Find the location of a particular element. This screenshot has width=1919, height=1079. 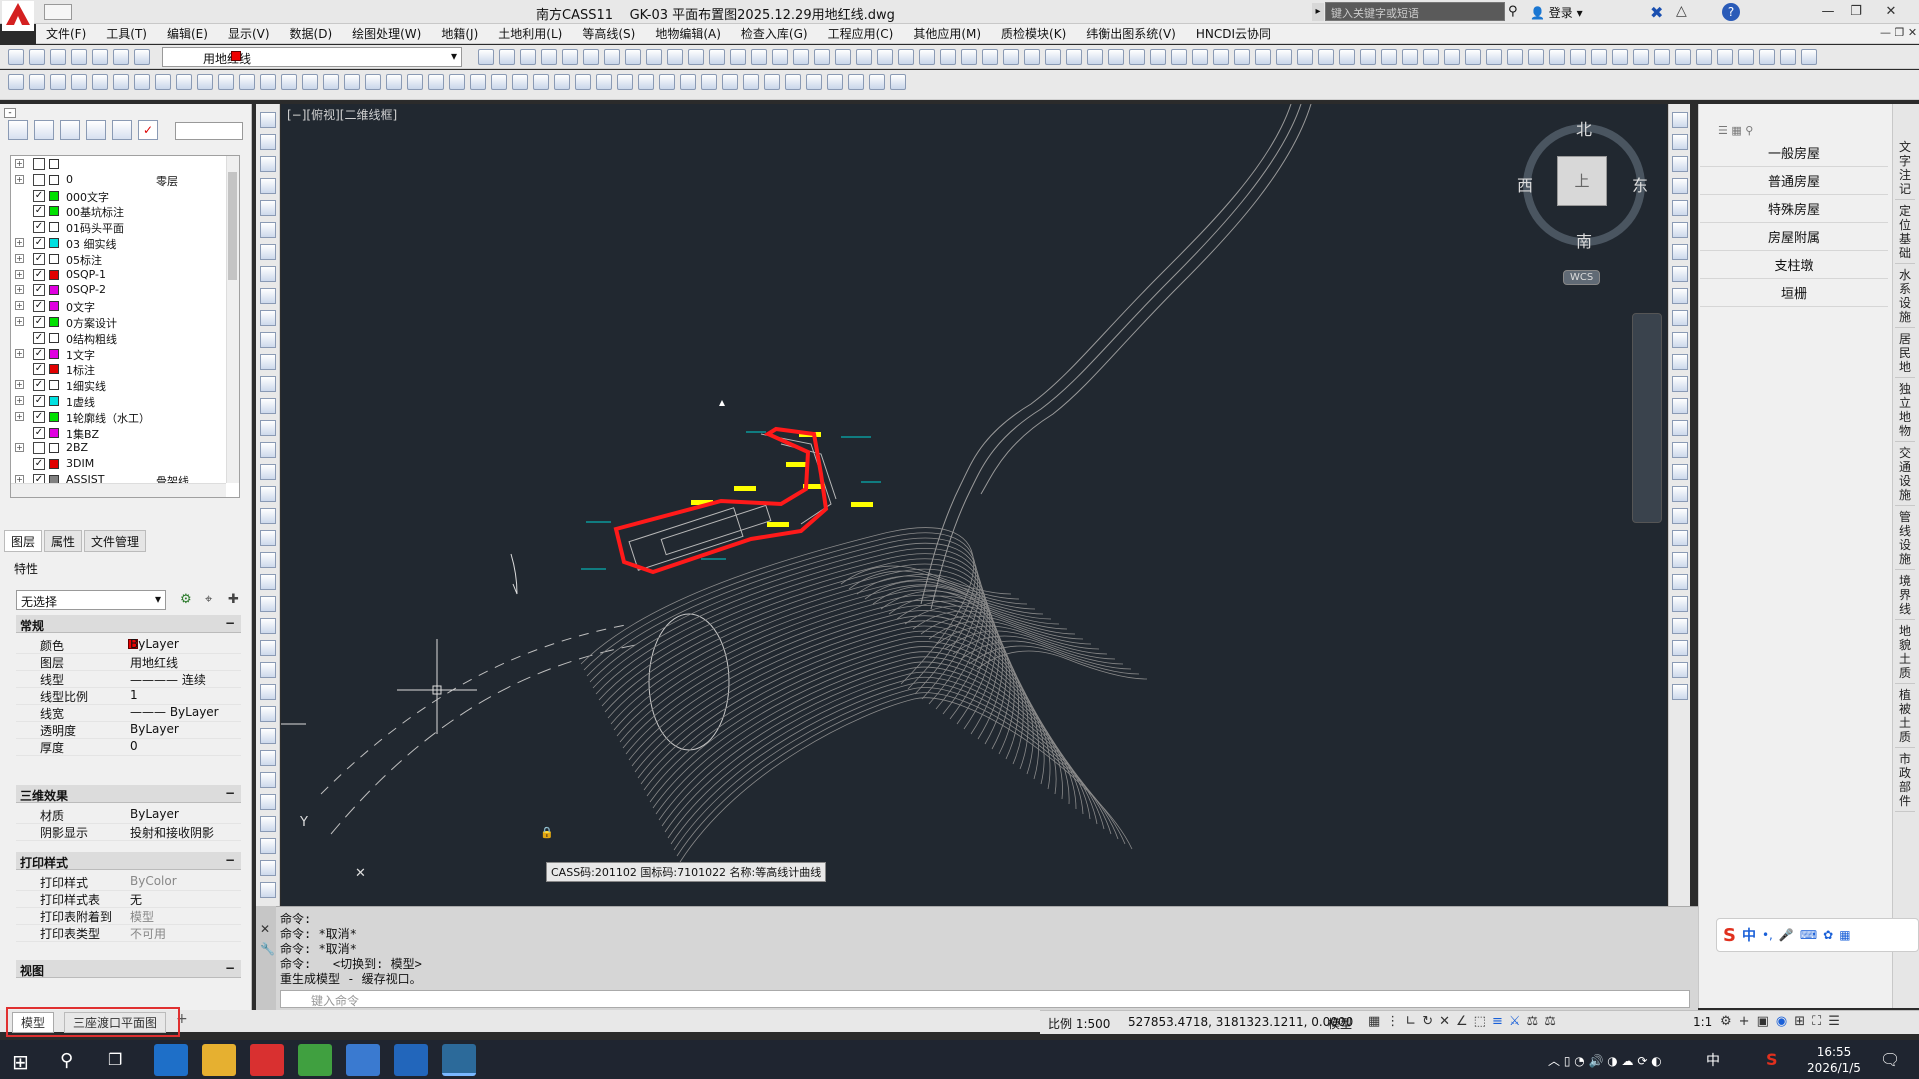

pickadd-icon: ✚ is located at coordinates (233, 599).